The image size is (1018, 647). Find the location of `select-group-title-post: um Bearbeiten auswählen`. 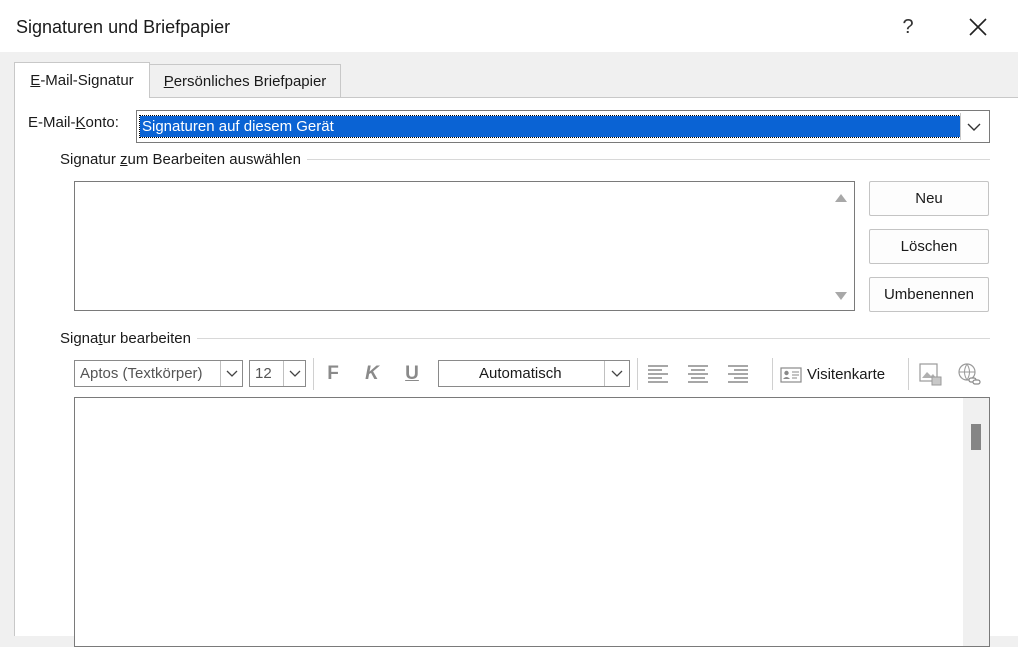

select-group-title-post: um Bearbeiten auswählen is located at coordinates (214, 159).